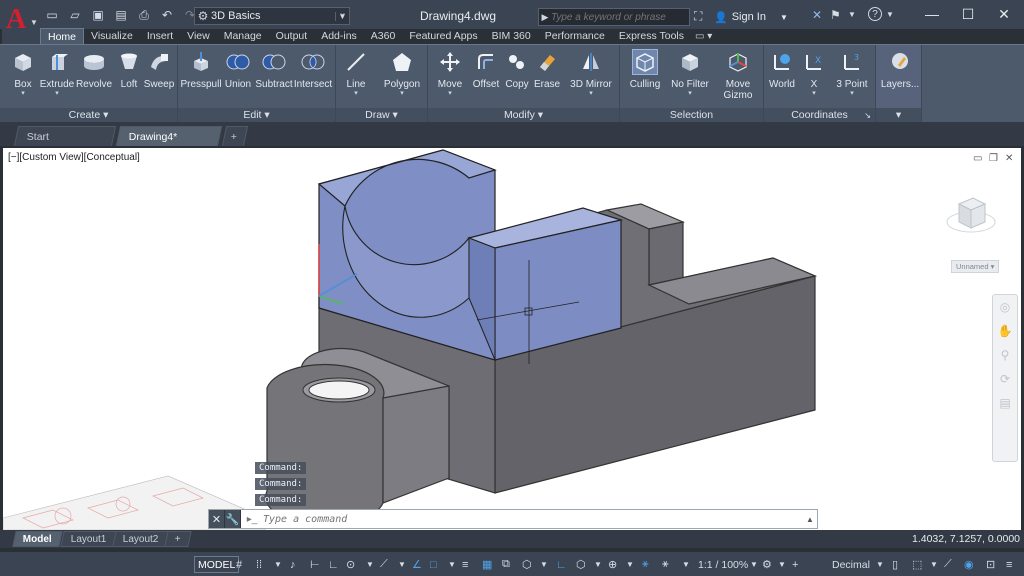 This screenshot has width=1024, height=576. What do you see at coordinates (545, 17) in the screenshot?
I see `search-expand-icon: ▶` at bounding box center [545, 17].